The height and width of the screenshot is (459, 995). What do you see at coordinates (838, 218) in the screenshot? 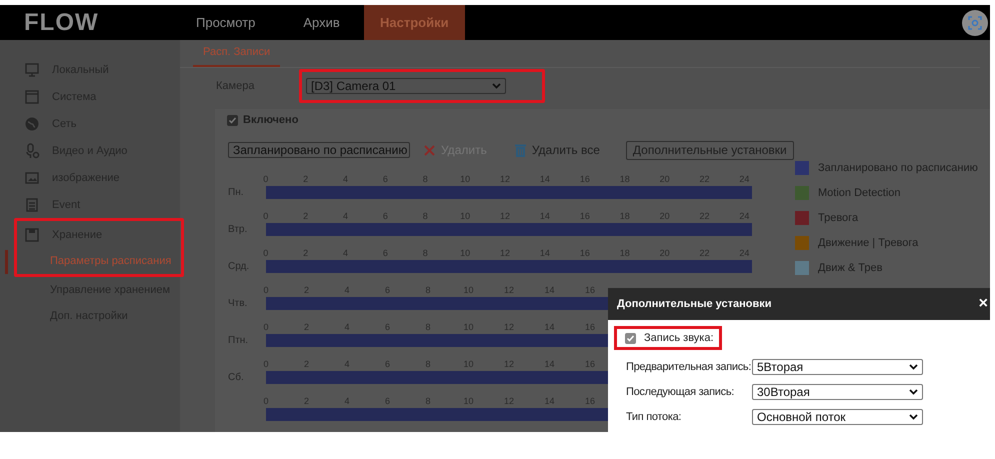
I see `legend-label: Тревога` at bounding box center [838, 218].